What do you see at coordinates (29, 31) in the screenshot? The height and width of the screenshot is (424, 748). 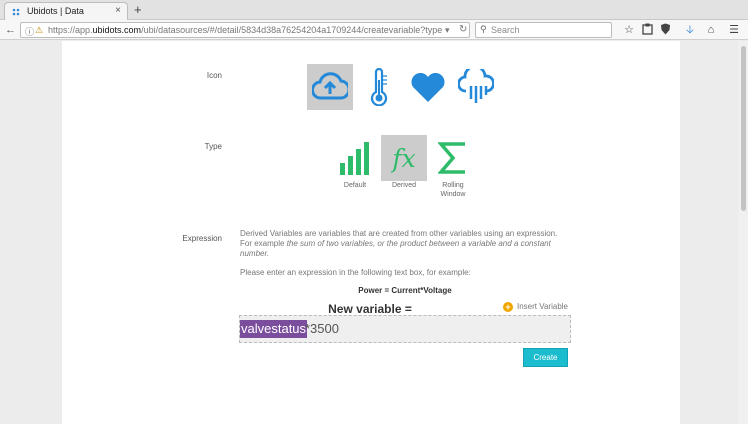 I see `info-icon: ⓘ` at bounding box center [29, 31].